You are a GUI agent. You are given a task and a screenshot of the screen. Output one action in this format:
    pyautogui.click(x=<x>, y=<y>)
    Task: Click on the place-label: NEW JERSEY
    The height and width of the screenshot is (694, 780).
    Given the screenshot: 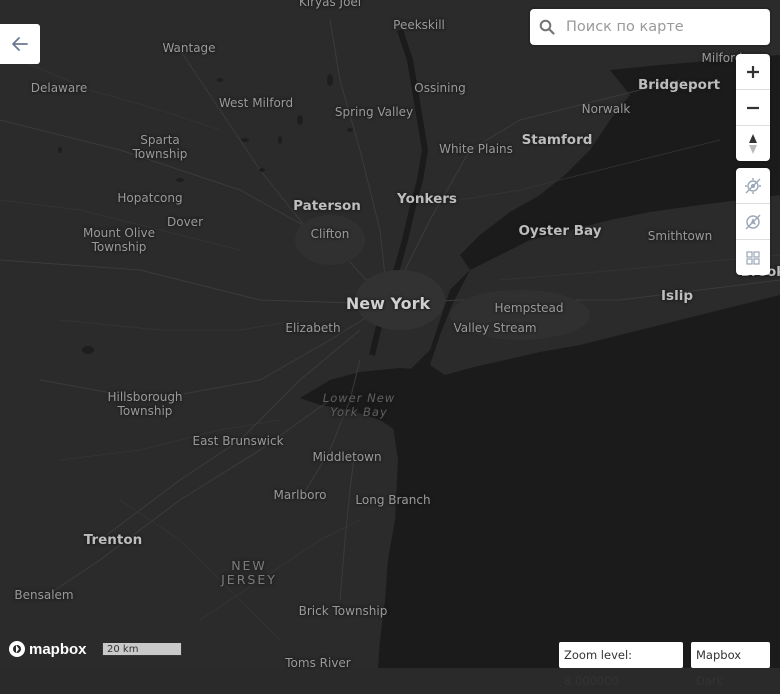 What is the action you would take?
    pyautogui.click(x=249, y=572)
    